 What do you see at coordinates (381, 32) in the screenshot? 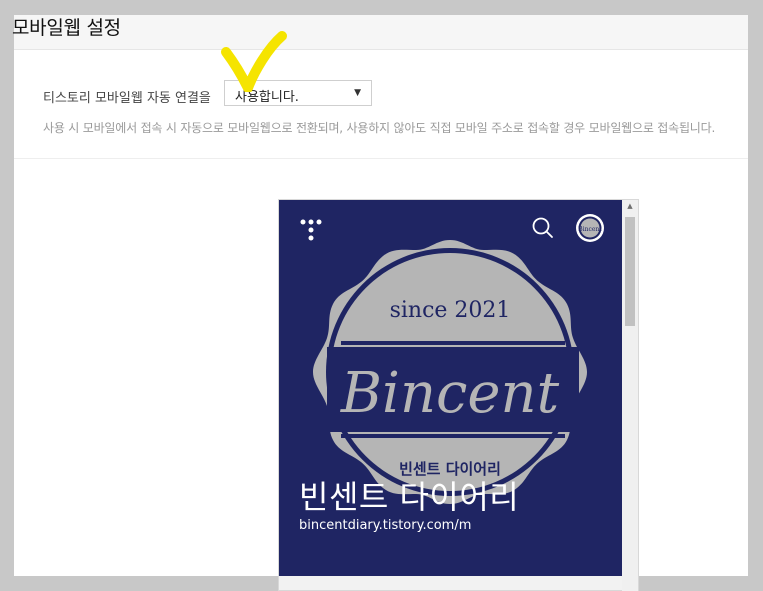
I see `panel-header` at bounding box center [381, 32].